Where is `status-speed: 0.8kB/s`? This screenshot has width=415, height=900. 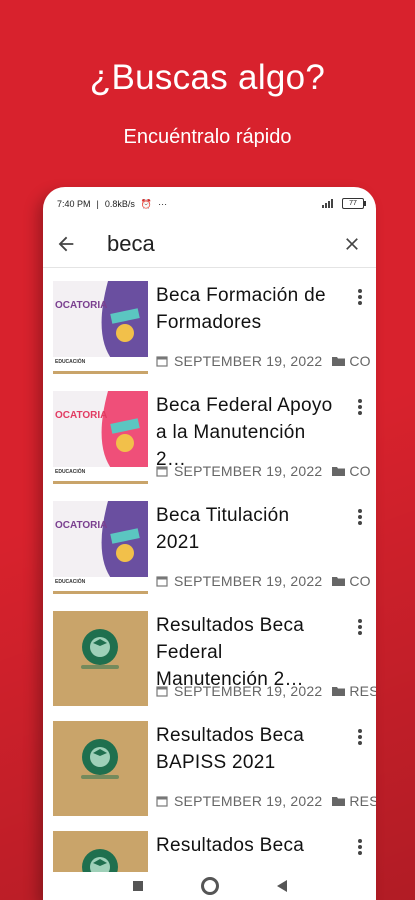 status-speed: 0.8kB/s is located at coordinates (119, 204).